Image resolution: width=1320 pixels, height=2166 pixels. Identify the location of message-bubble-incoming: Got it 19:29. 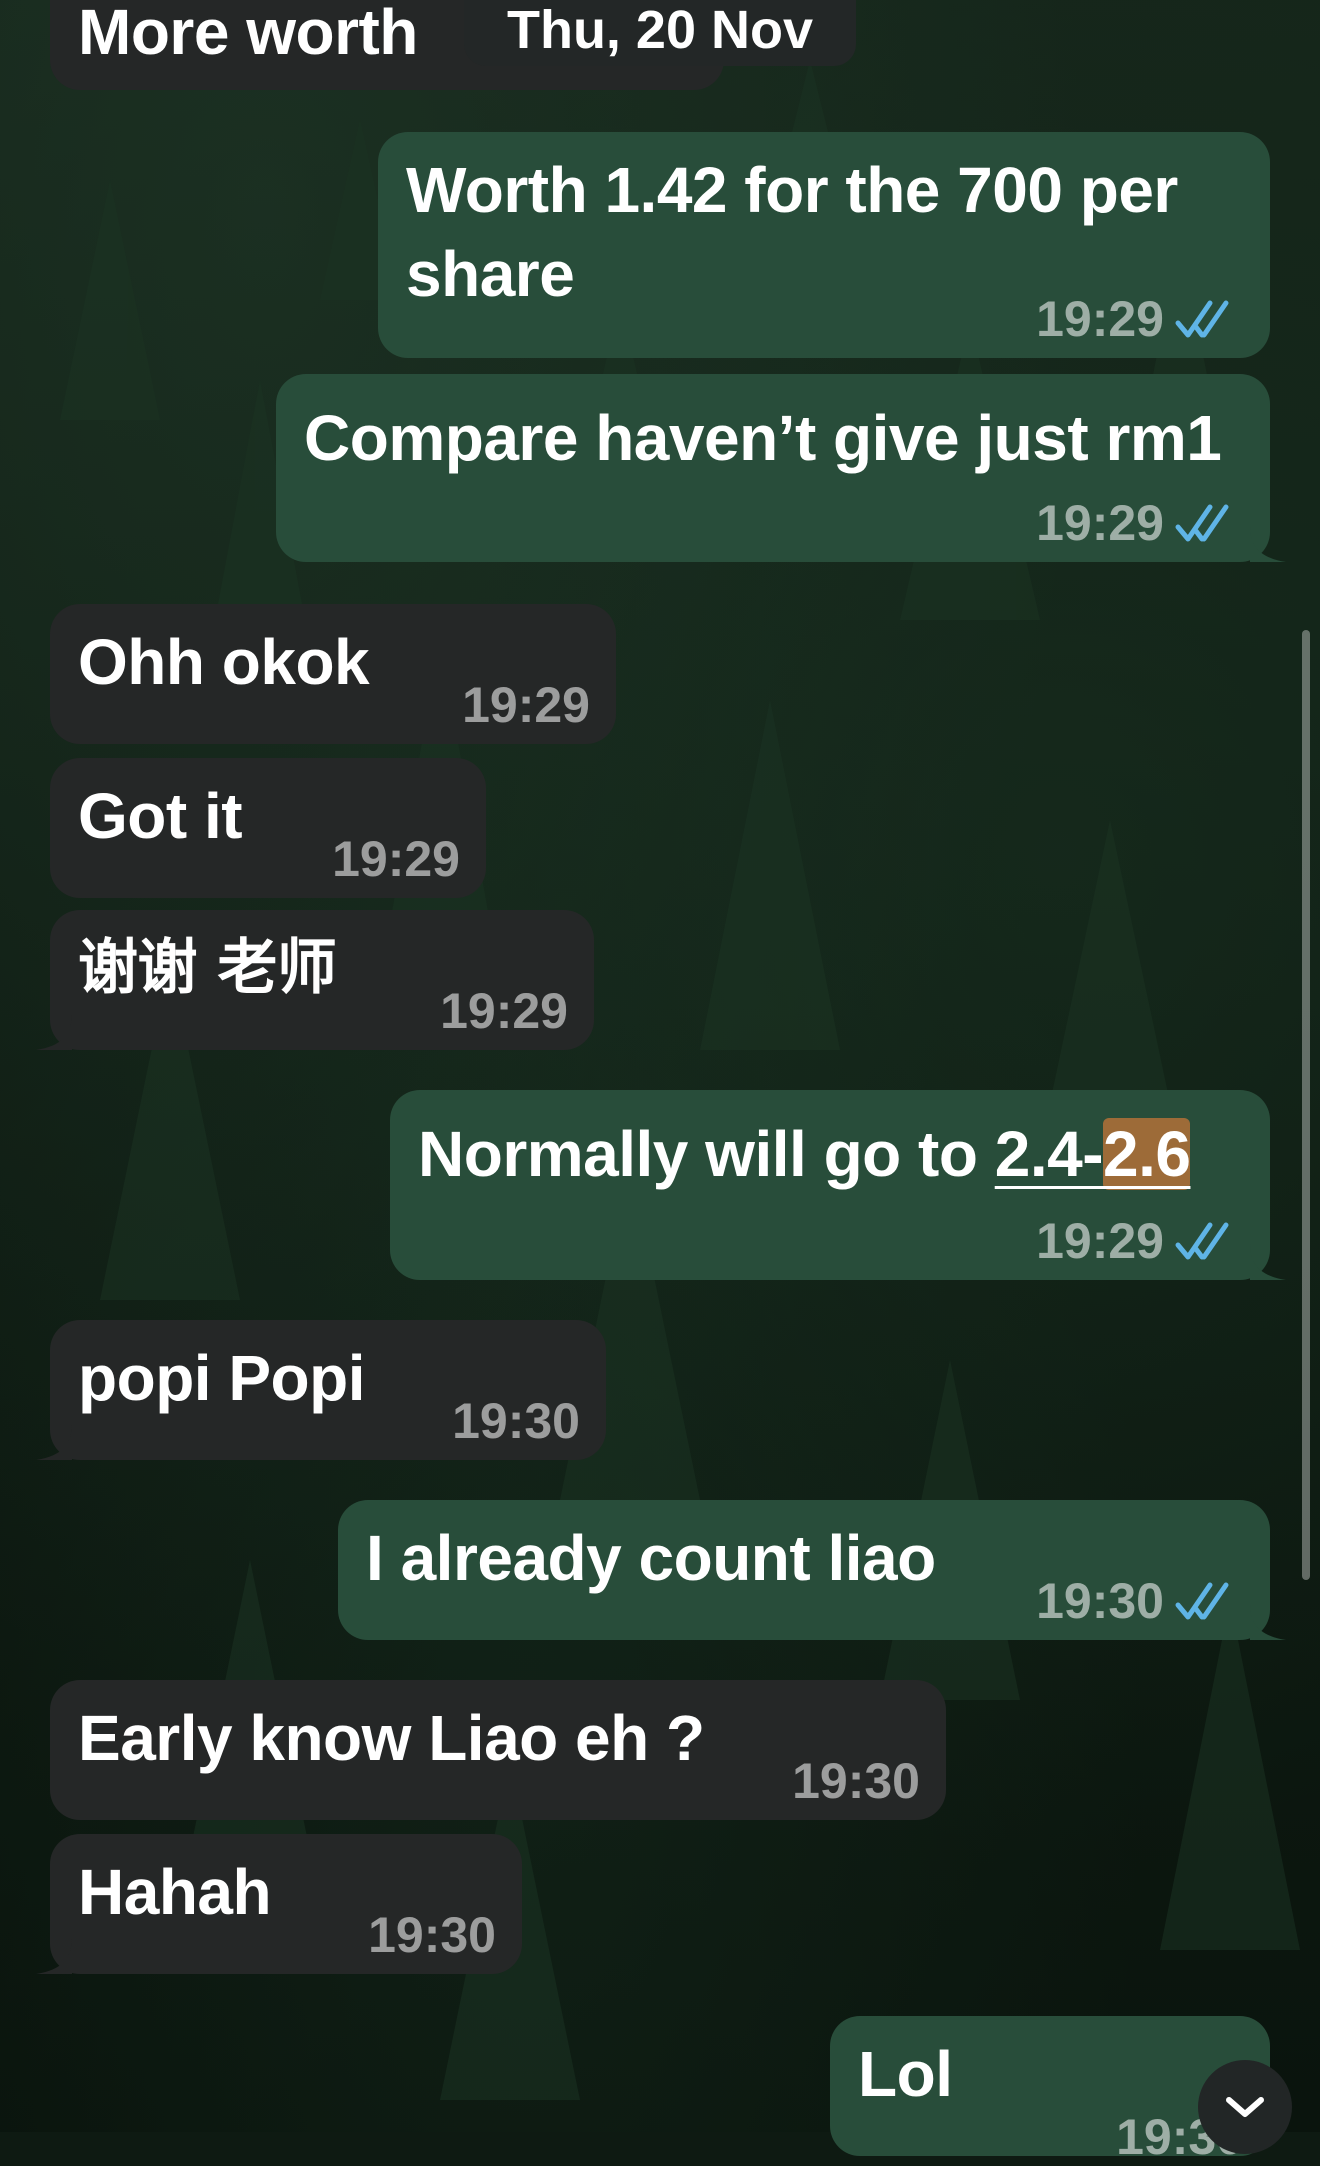
(268, 828).